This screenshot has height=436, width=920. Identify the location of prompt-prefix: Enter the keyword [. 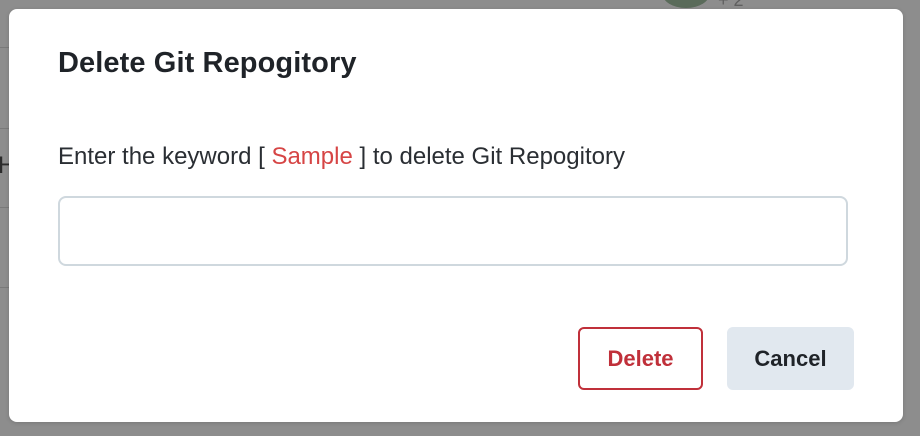
(165, 156).